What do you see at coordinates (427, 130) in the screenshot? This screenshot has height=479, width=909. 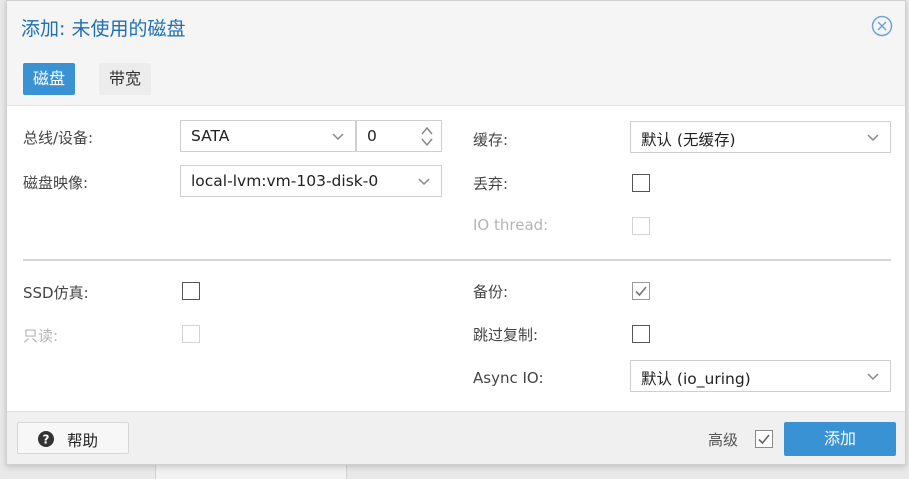 I see `chevron-up-icon` at bounding box center [427, 130].